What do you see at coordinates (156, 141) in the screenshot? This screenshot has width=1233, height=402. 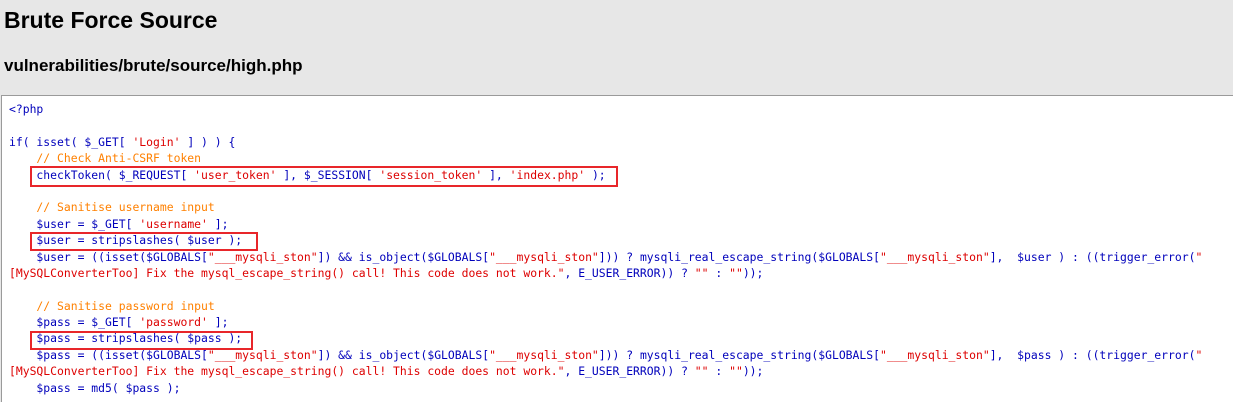 I see `code-token: 'Login'` at bounding box center [156, 141].